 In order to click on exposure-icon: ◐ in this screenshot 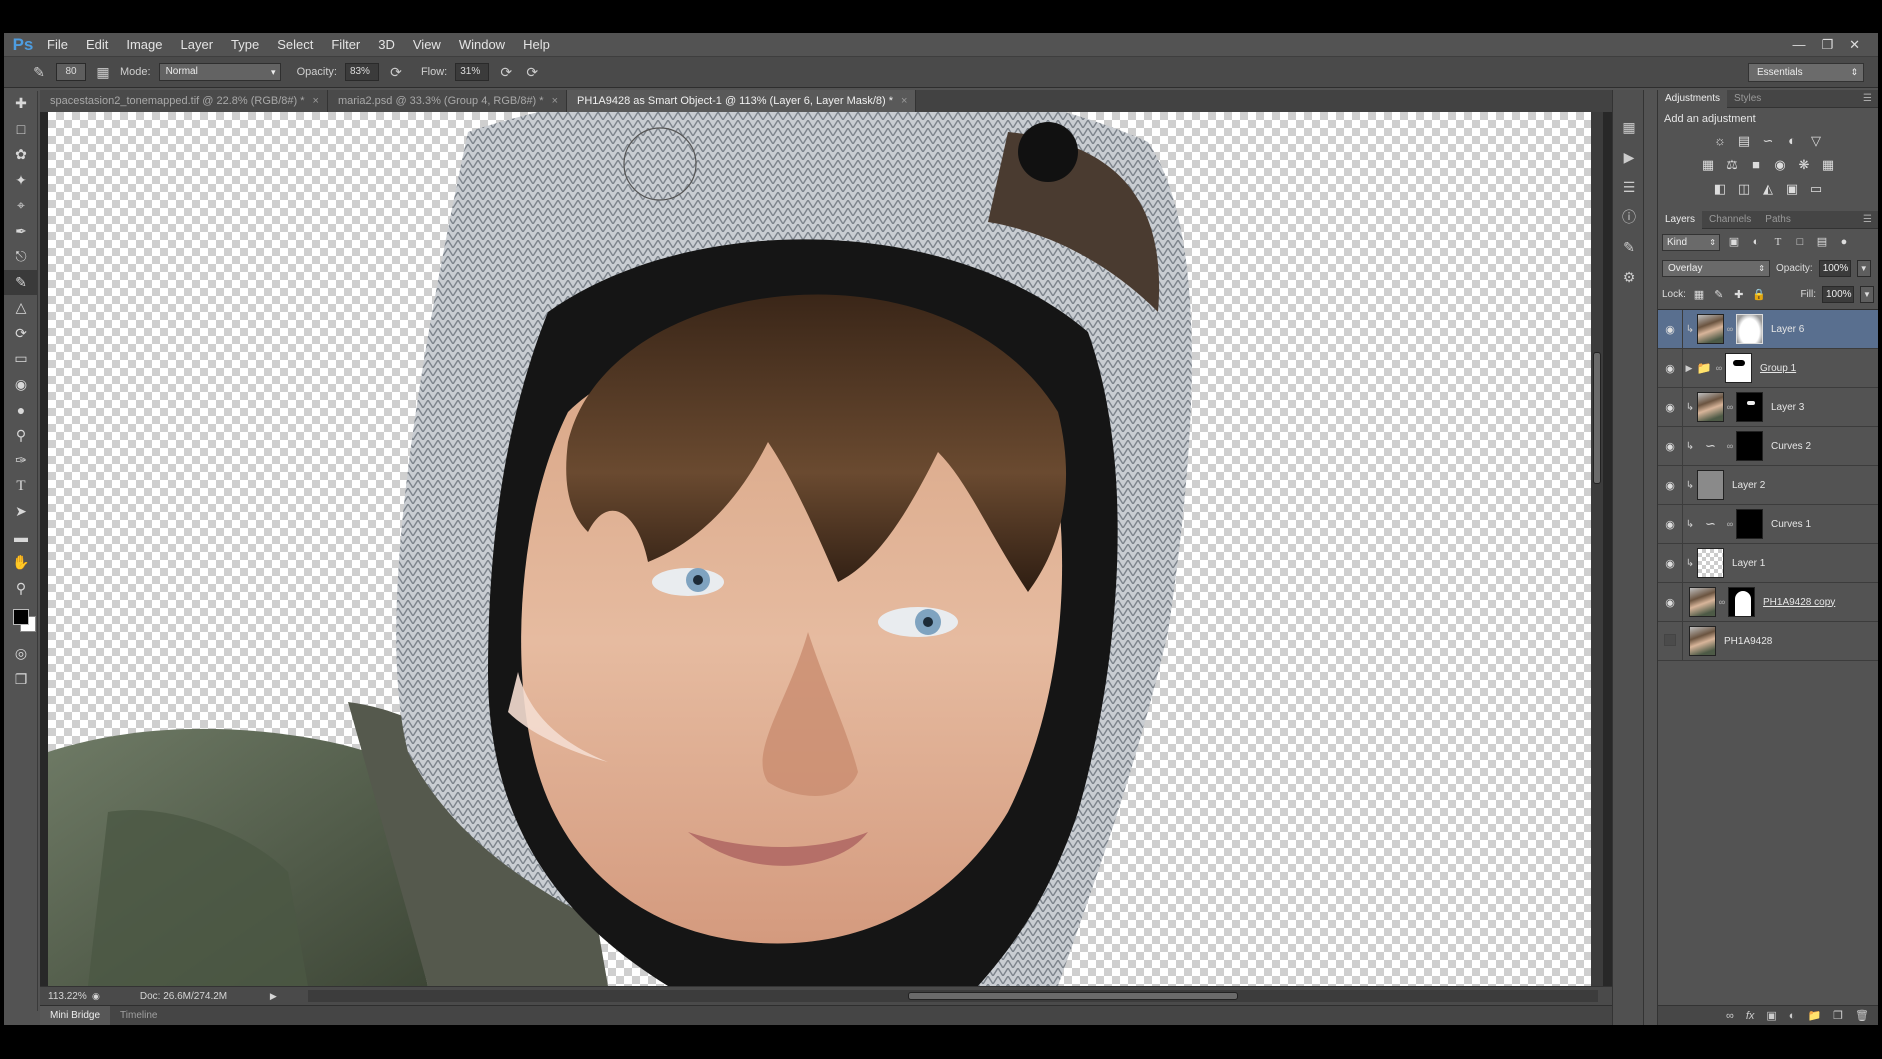, I will do `click(1792, 141)`.